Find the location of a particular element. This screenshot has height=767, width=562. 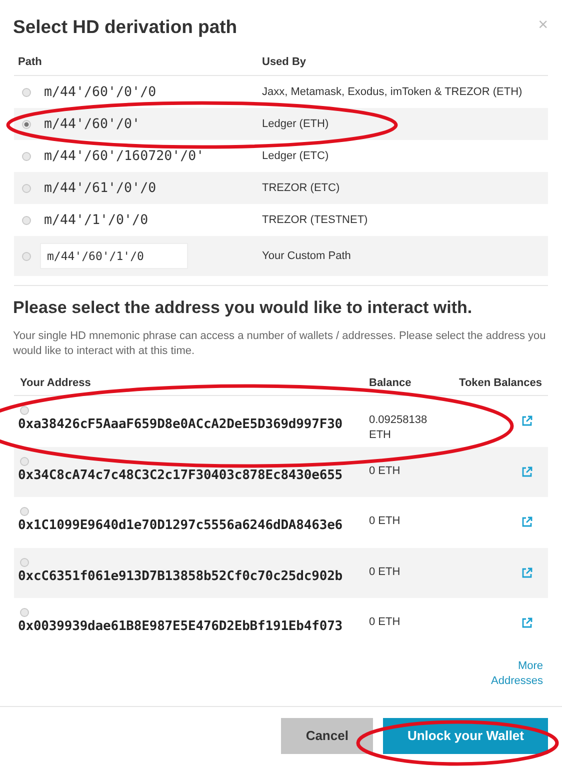

section-heading: Please select the address you would like to interact with. is located at coordinates (243, 308).